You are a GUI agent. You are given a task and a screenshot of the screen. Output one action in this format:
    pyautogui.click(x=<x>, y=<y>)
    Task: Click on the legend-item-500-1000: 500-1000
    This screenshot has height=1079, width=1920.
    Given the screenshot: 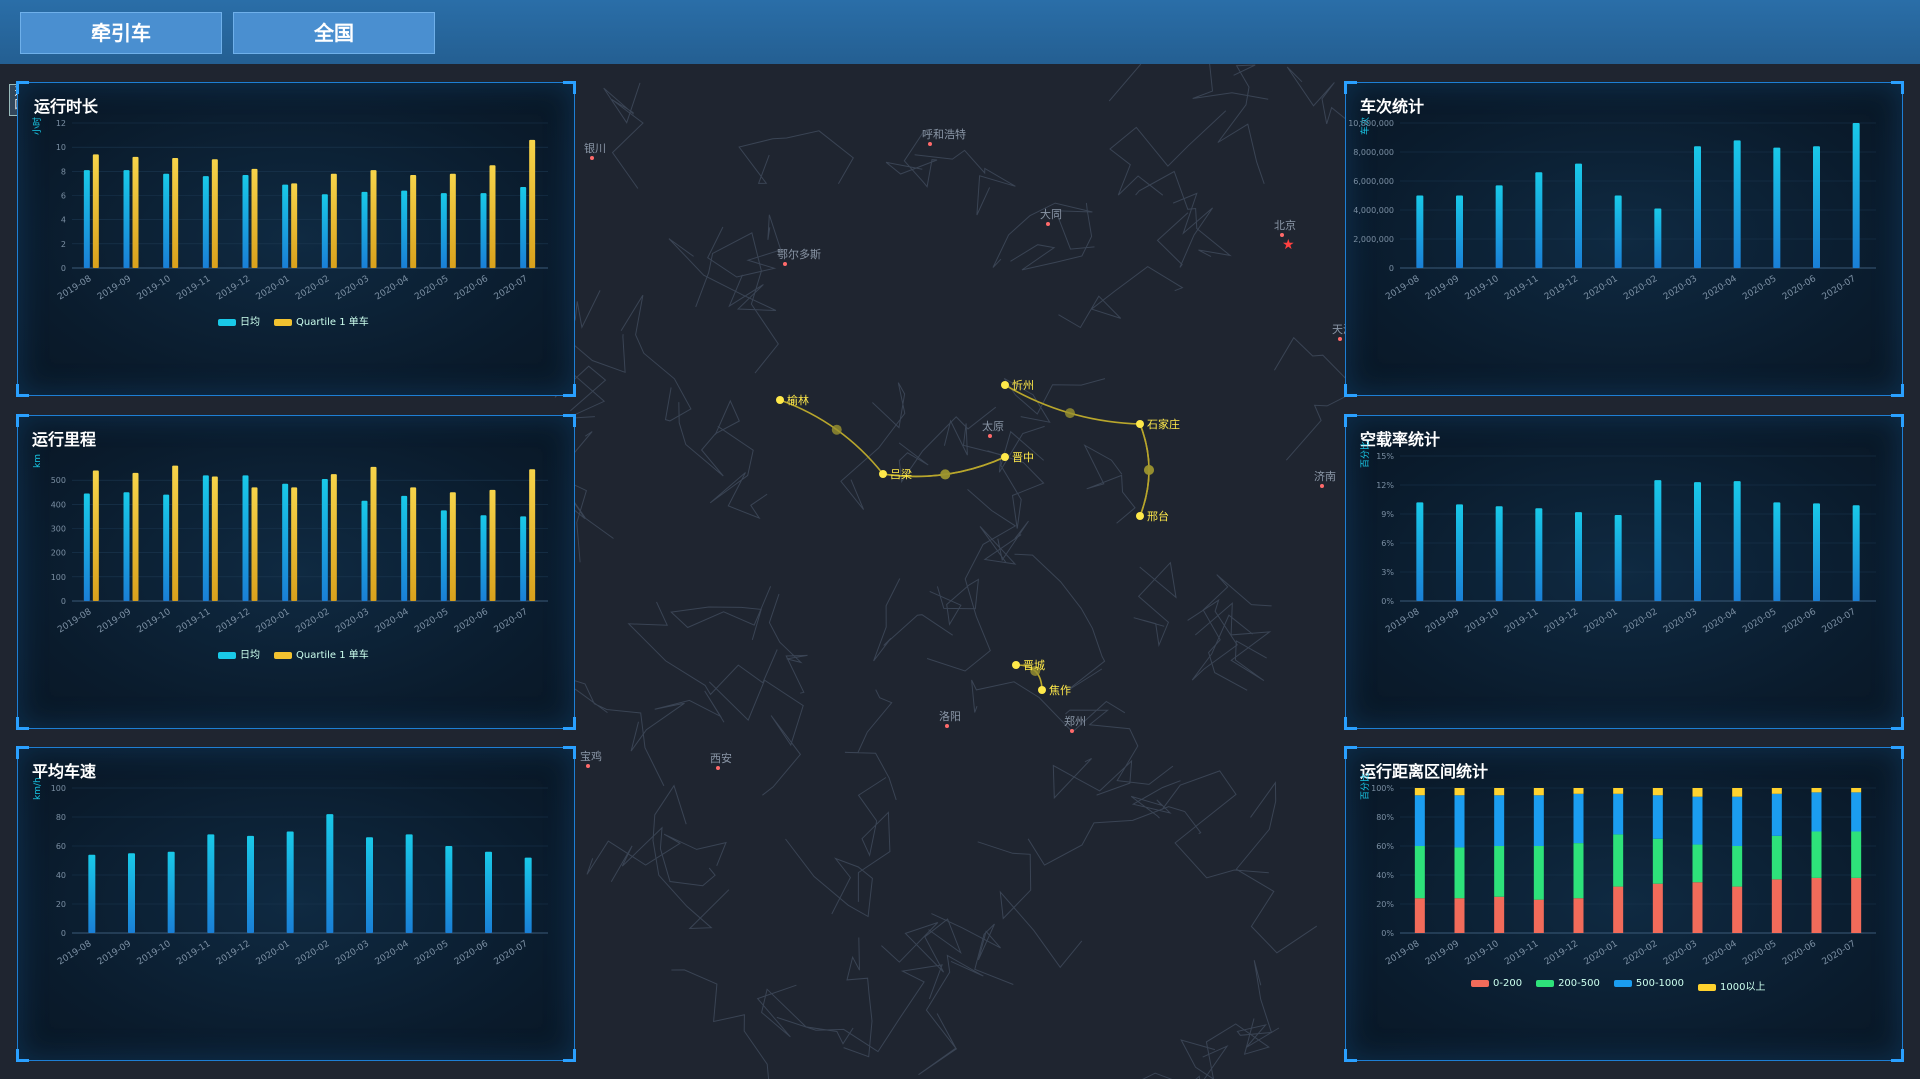 What is the action you would take?
    pyautogui.click(x=1648, y=985)
    